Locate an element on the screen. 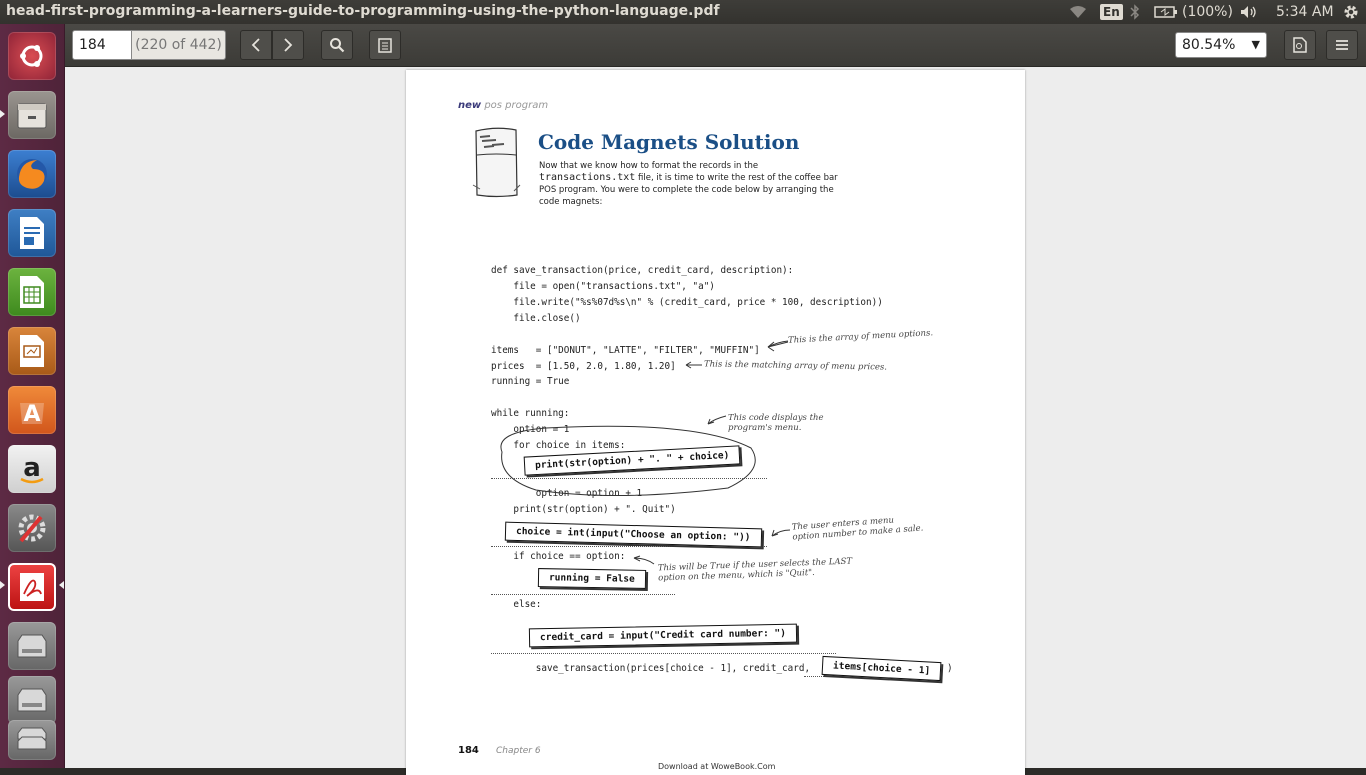  keyboard-layout-indicator: En is located at coordinates (1111, 12).